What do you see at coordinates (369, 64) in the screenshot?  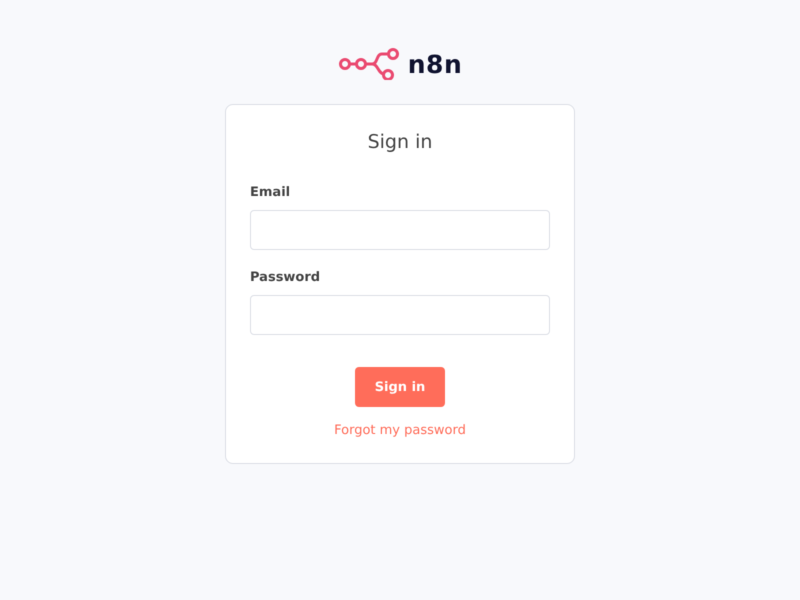 I see `logo-icon` at bounding box center [369, 64].